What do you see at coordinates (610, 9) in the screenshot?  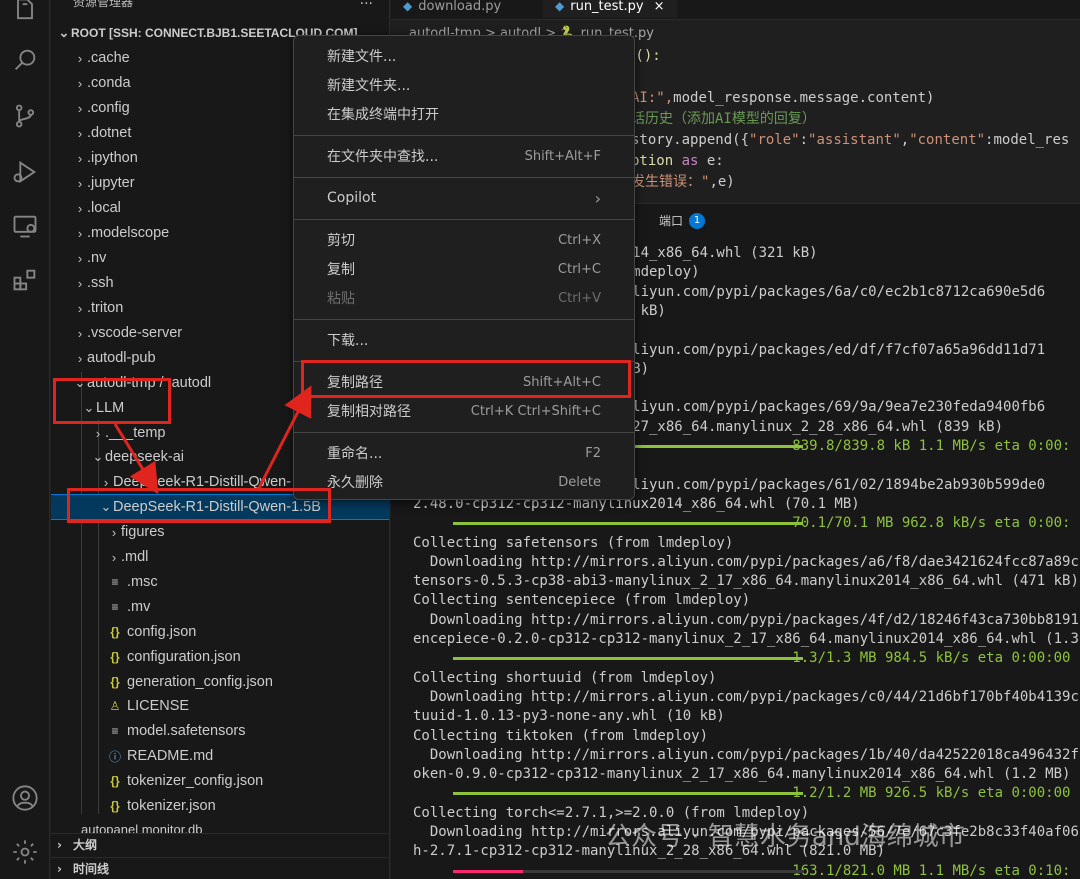 I see `tab-run-test-py: ◆ run_test.py ×` at bounding box center [610, 9].